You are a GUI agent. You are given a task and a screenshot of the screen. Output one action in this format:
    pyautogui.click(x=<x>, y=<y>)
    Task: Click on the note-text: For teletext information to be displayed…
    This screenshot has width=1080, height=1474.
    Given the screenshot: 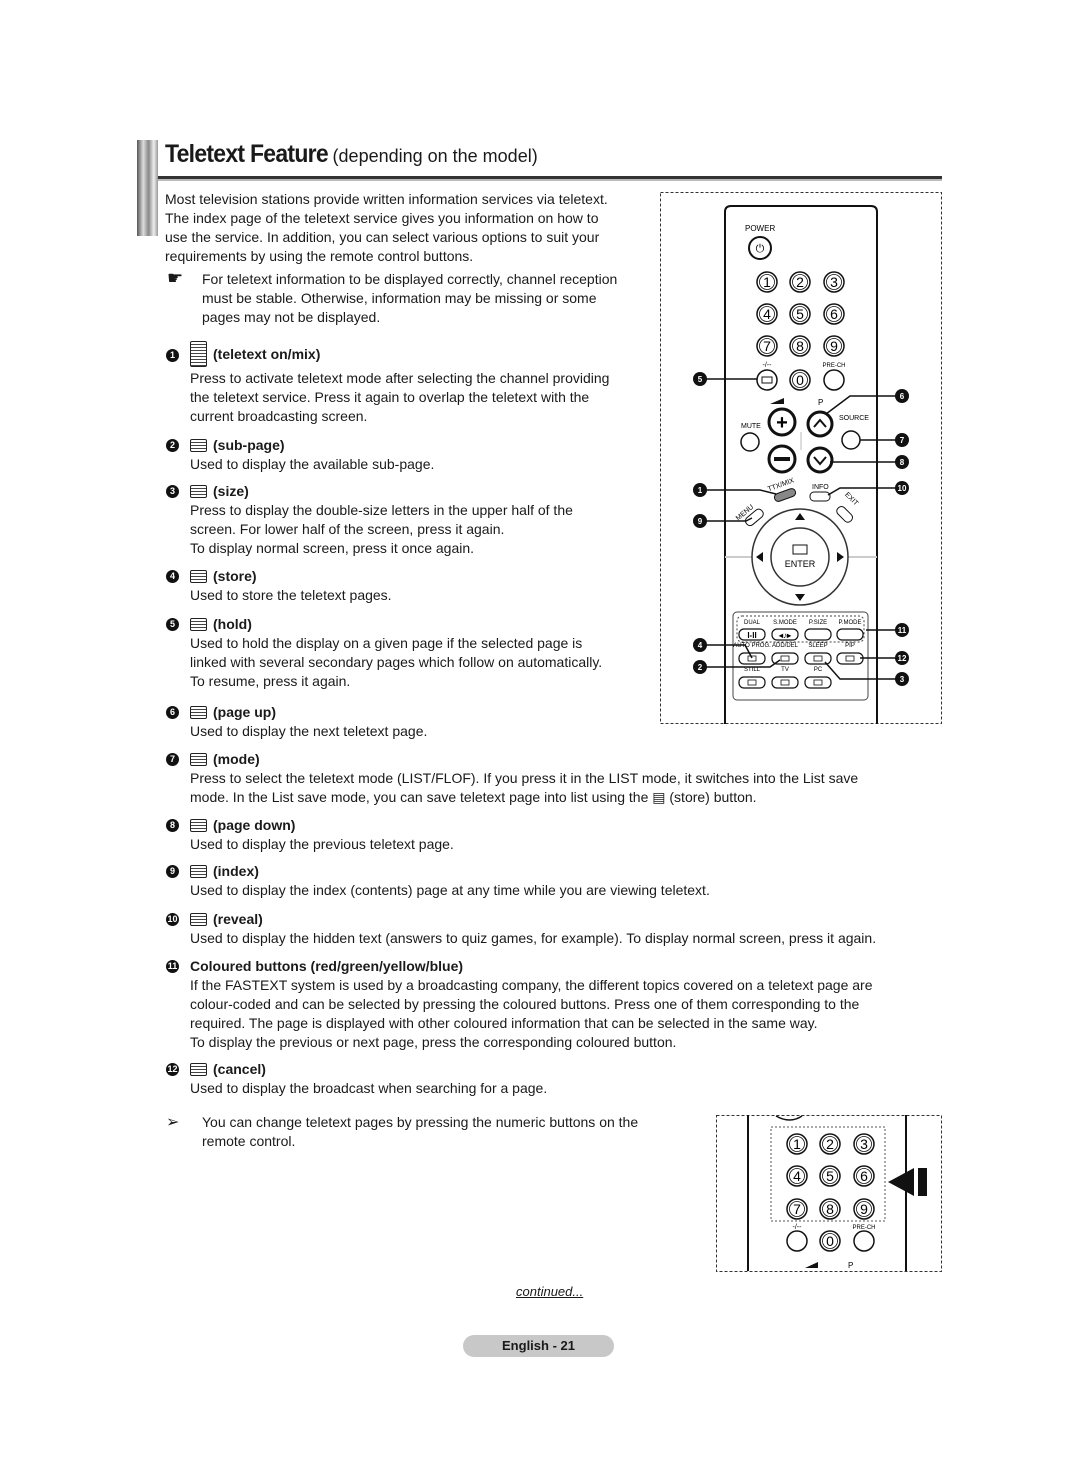 What is the action you would take?
    pyautogui.click(x=409, y=298)
    